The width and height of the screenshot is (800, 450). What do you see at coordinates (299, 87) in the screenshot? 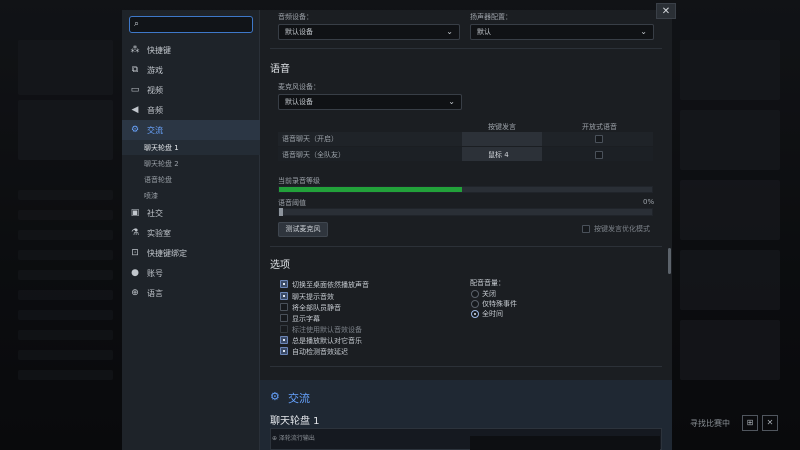
I see `mic-device-label: 麦克风设备：` at bounding box center [299, 87].